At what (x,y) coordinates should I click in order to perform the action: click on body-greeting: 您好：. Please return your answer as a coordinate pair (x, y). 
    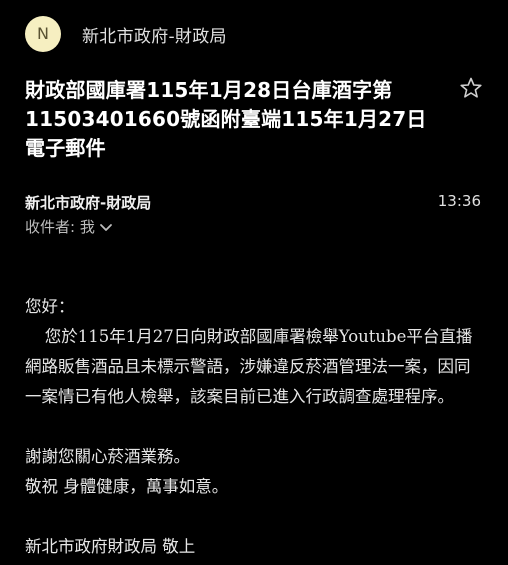
    Looking at the image, I should click on (50, 306).